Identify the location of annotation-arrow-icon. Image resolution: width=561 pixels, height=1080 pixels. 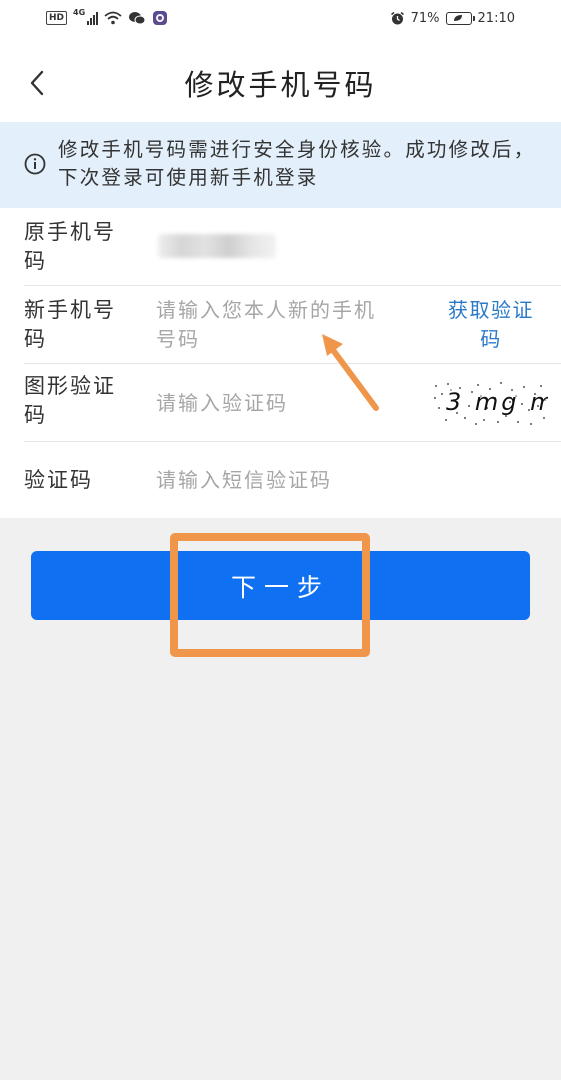
(350, 372).